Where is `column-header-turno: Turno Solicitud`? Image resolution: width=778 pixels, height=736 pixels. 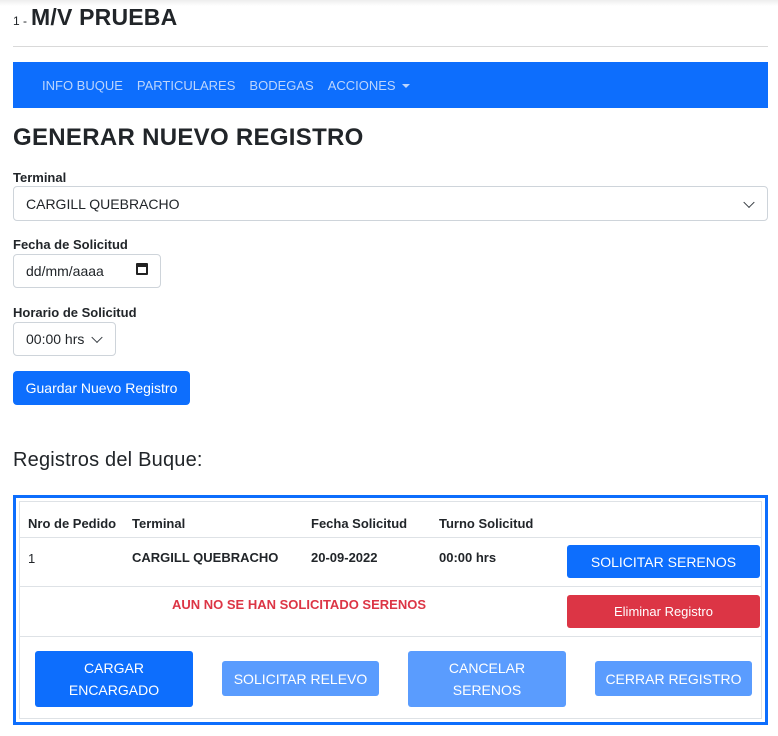
column-header-turno: Turno Solicitud is located at coordinates (486, 523).